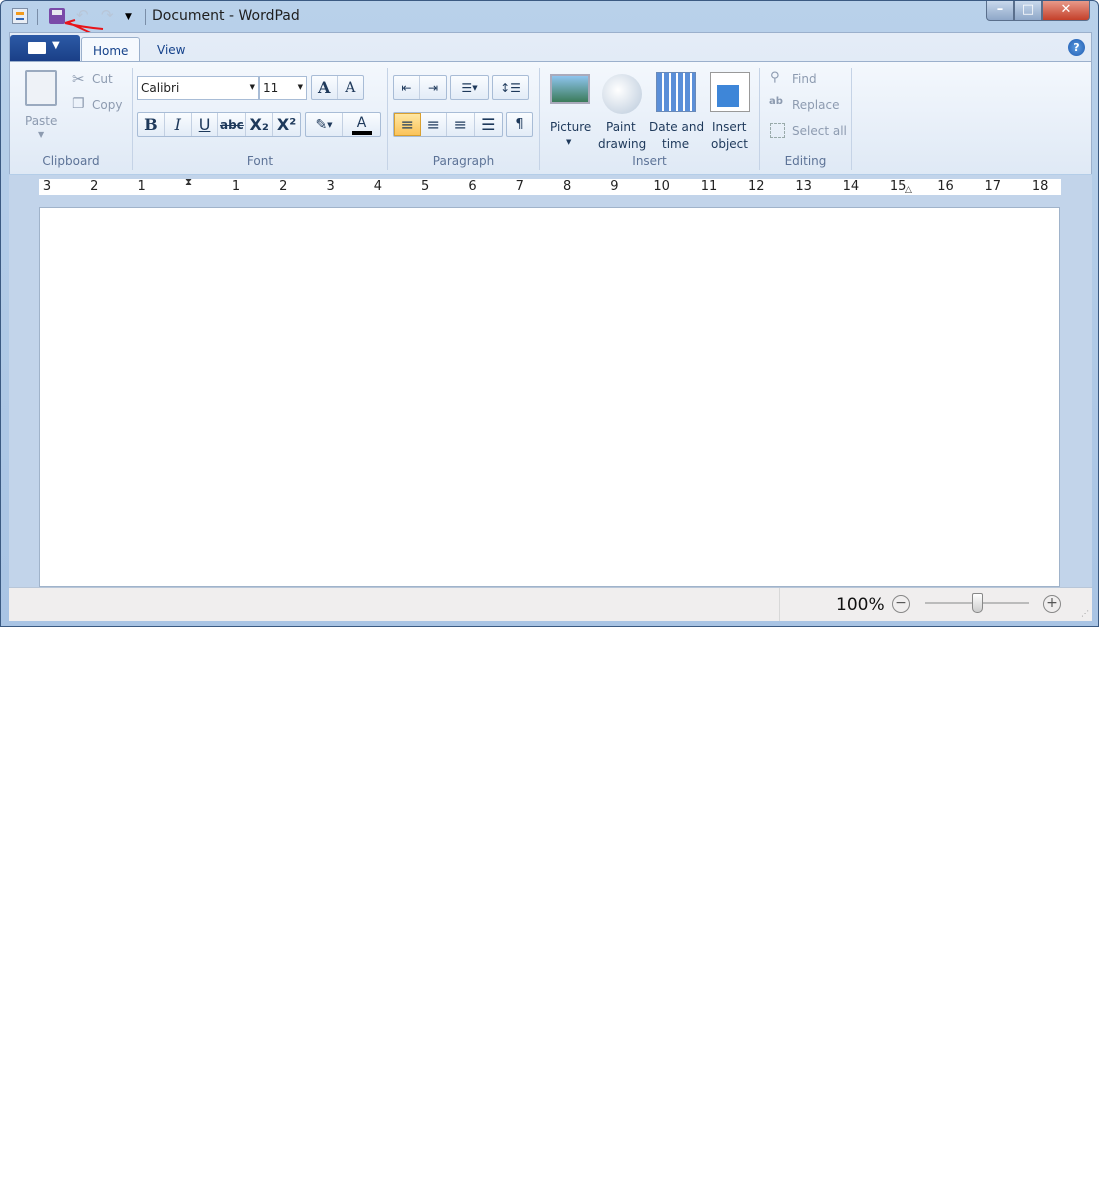 This screenshot has width=1099, height=1204. I want to click on wordpad-app-icon, so click(20, 16).